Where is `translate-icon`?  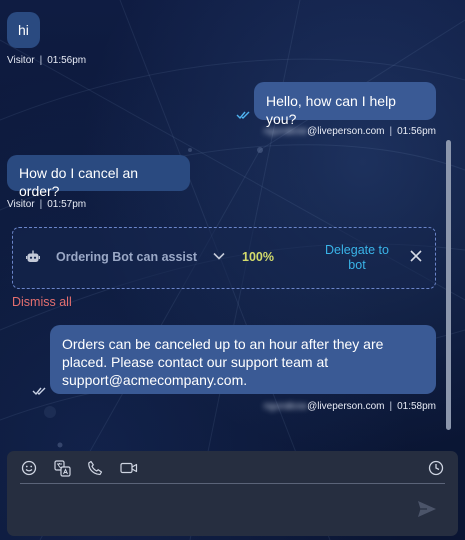
translate-icon is located at coordinates (62, 468).